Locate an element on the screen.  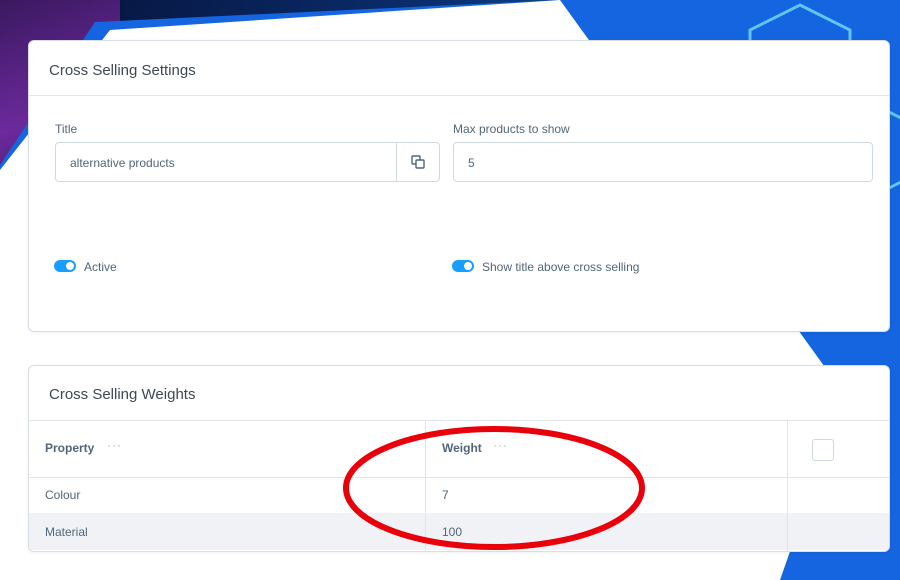
cell-weight: 7 is located at coordinates (445, 495).